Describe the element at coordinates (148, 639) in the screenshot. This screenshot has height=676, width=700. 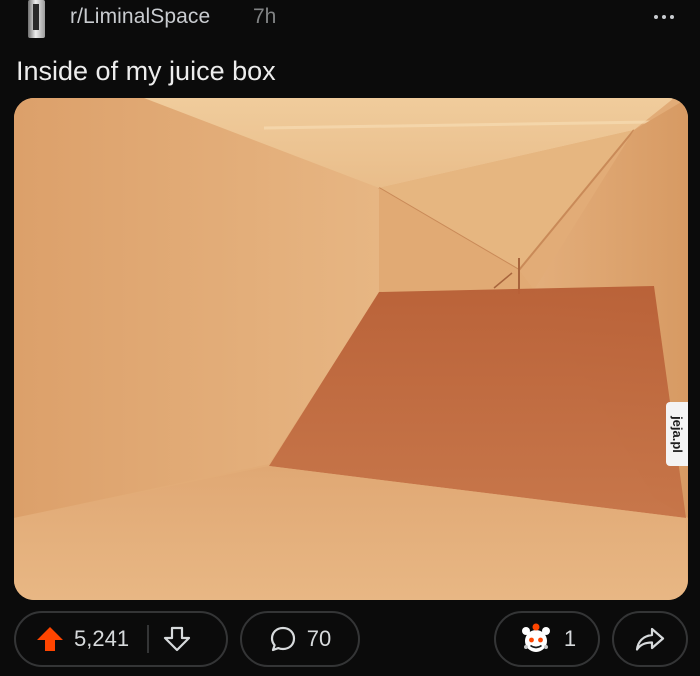
I see `vote-divider` at that location.